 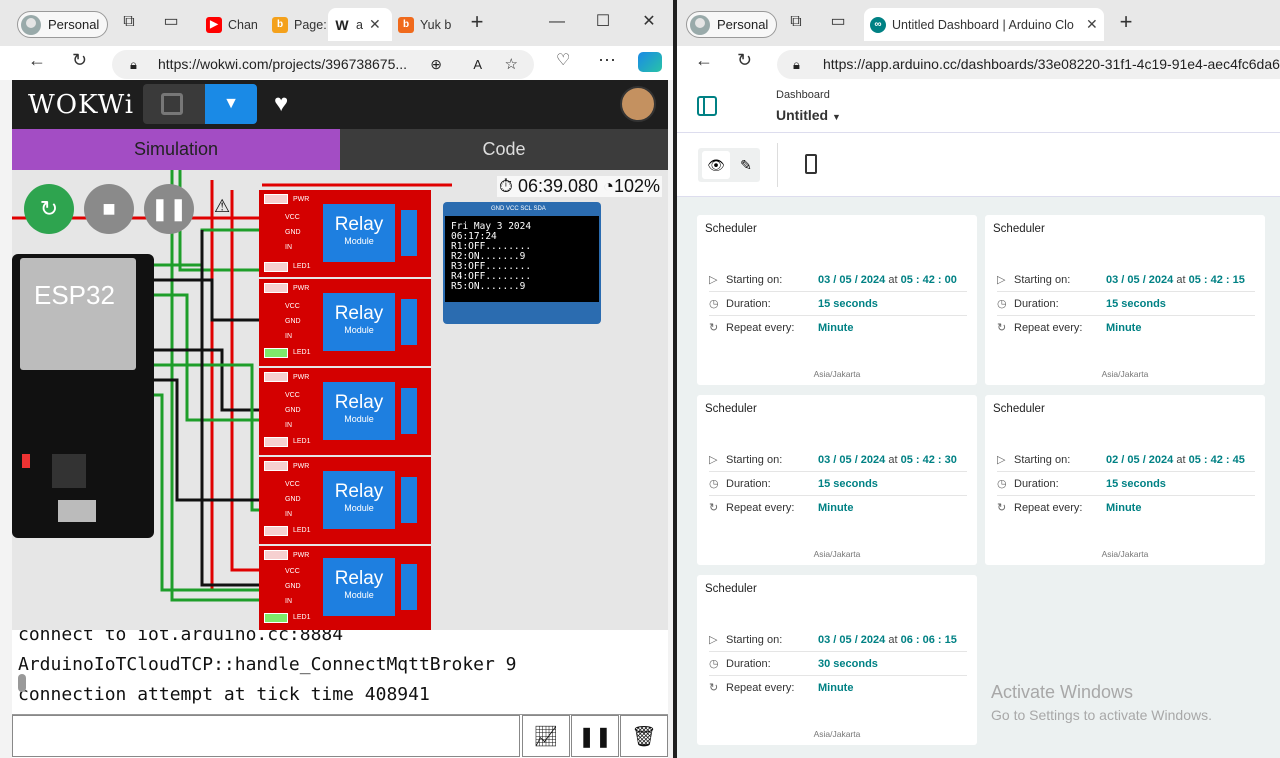 I want to click on save-icon, so click(x=172, y=104).